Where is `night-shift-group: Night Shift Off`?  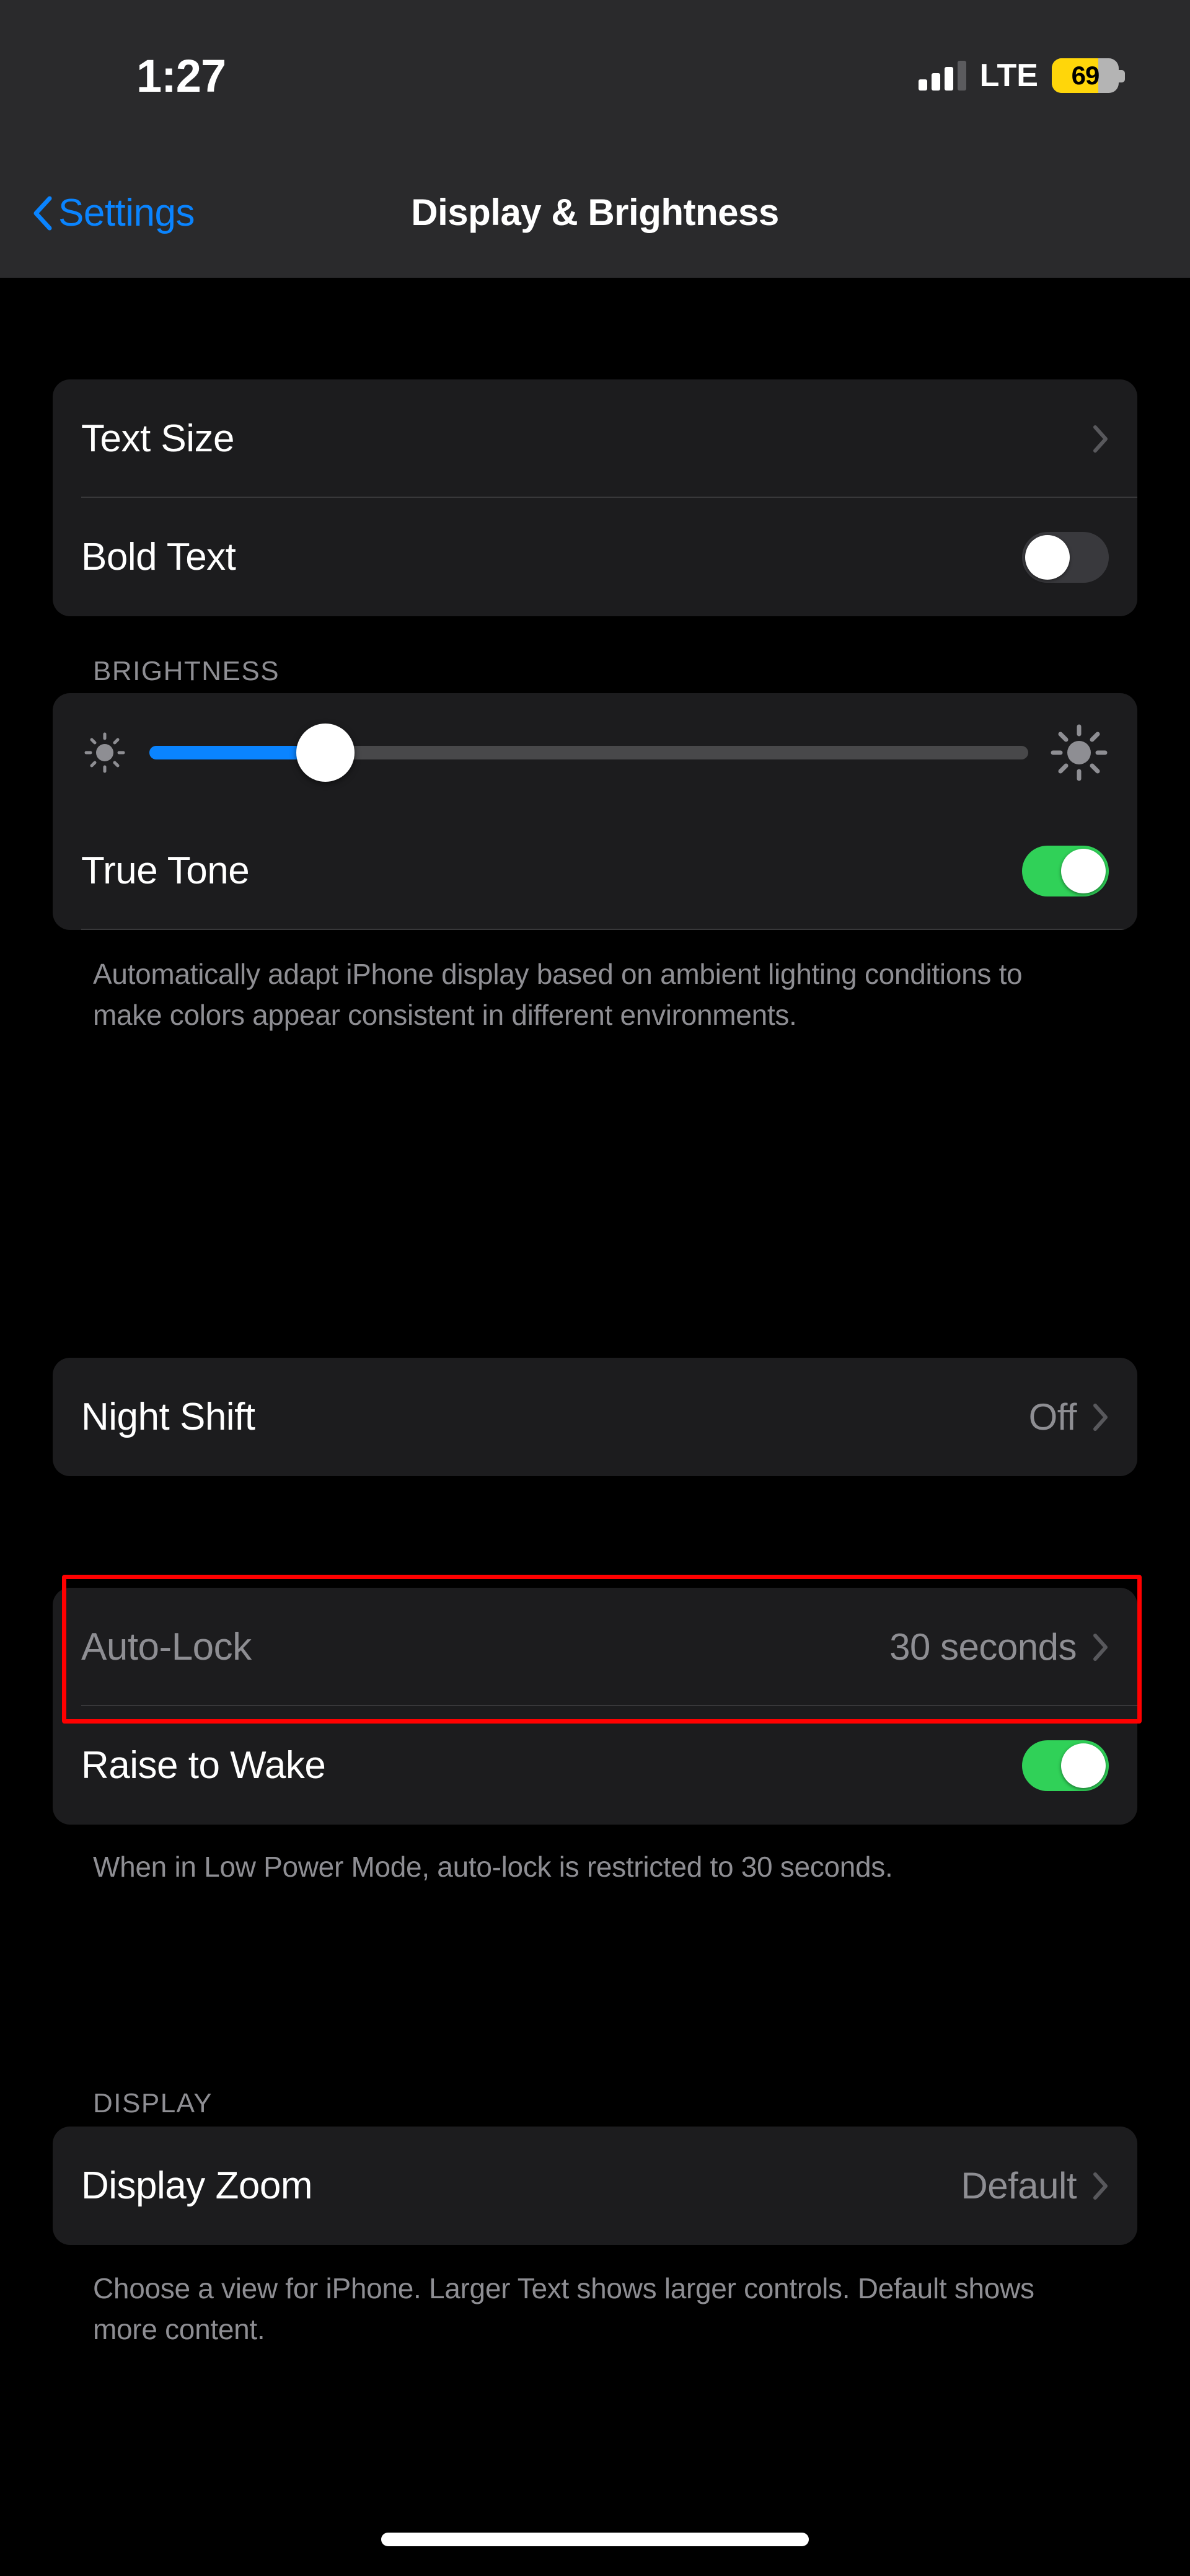
night-shift-group: Night Shift Off is located at coordinates (595, 1417).